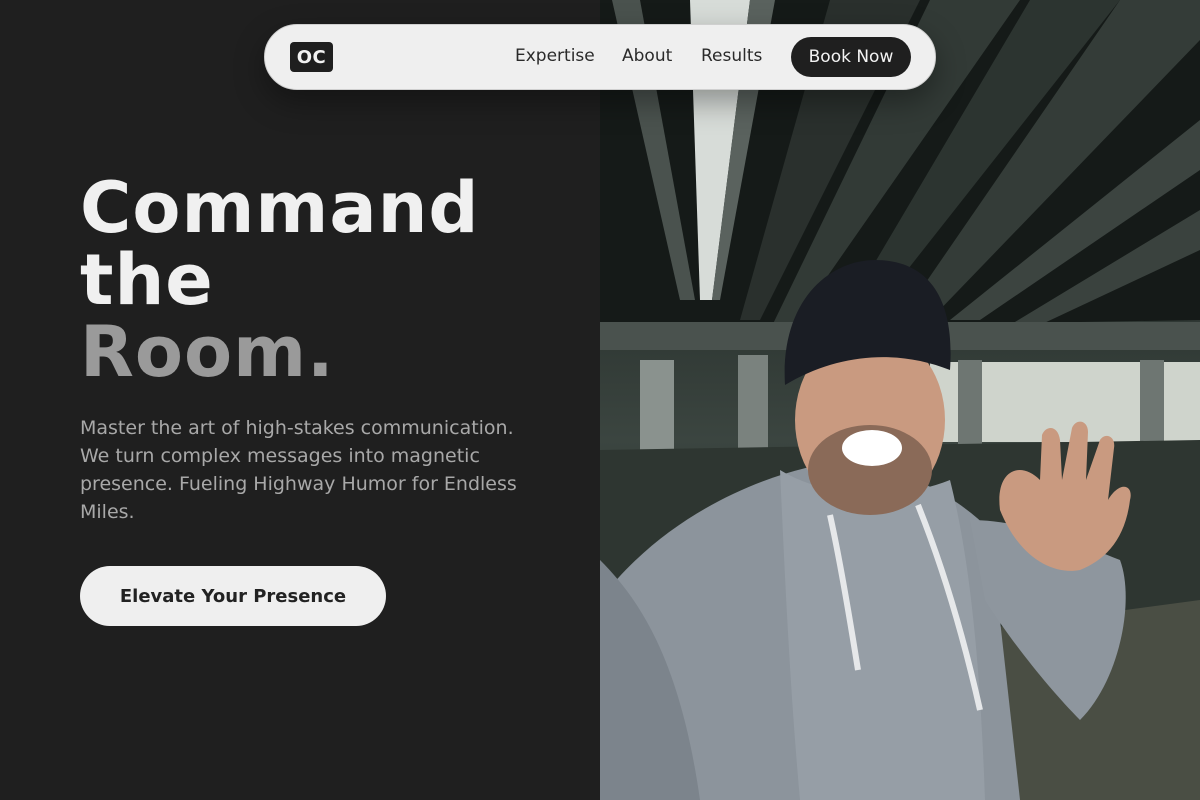  What do you see at coordinates (280, 280) in the screenshot?
I see `hero-headline: Command the Room.` at bounding box center [280, 280].